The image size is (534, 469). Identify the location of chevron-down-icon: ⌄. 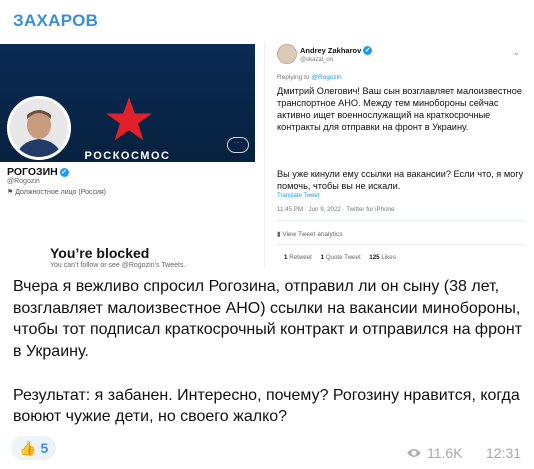
(516, 52).